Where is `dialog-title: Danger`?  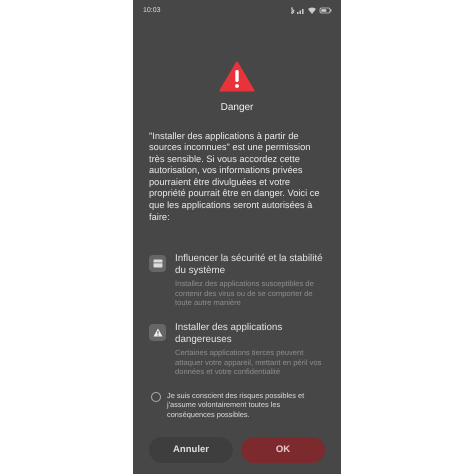
dialog-title: Danger is located at coordinates (237, 107).